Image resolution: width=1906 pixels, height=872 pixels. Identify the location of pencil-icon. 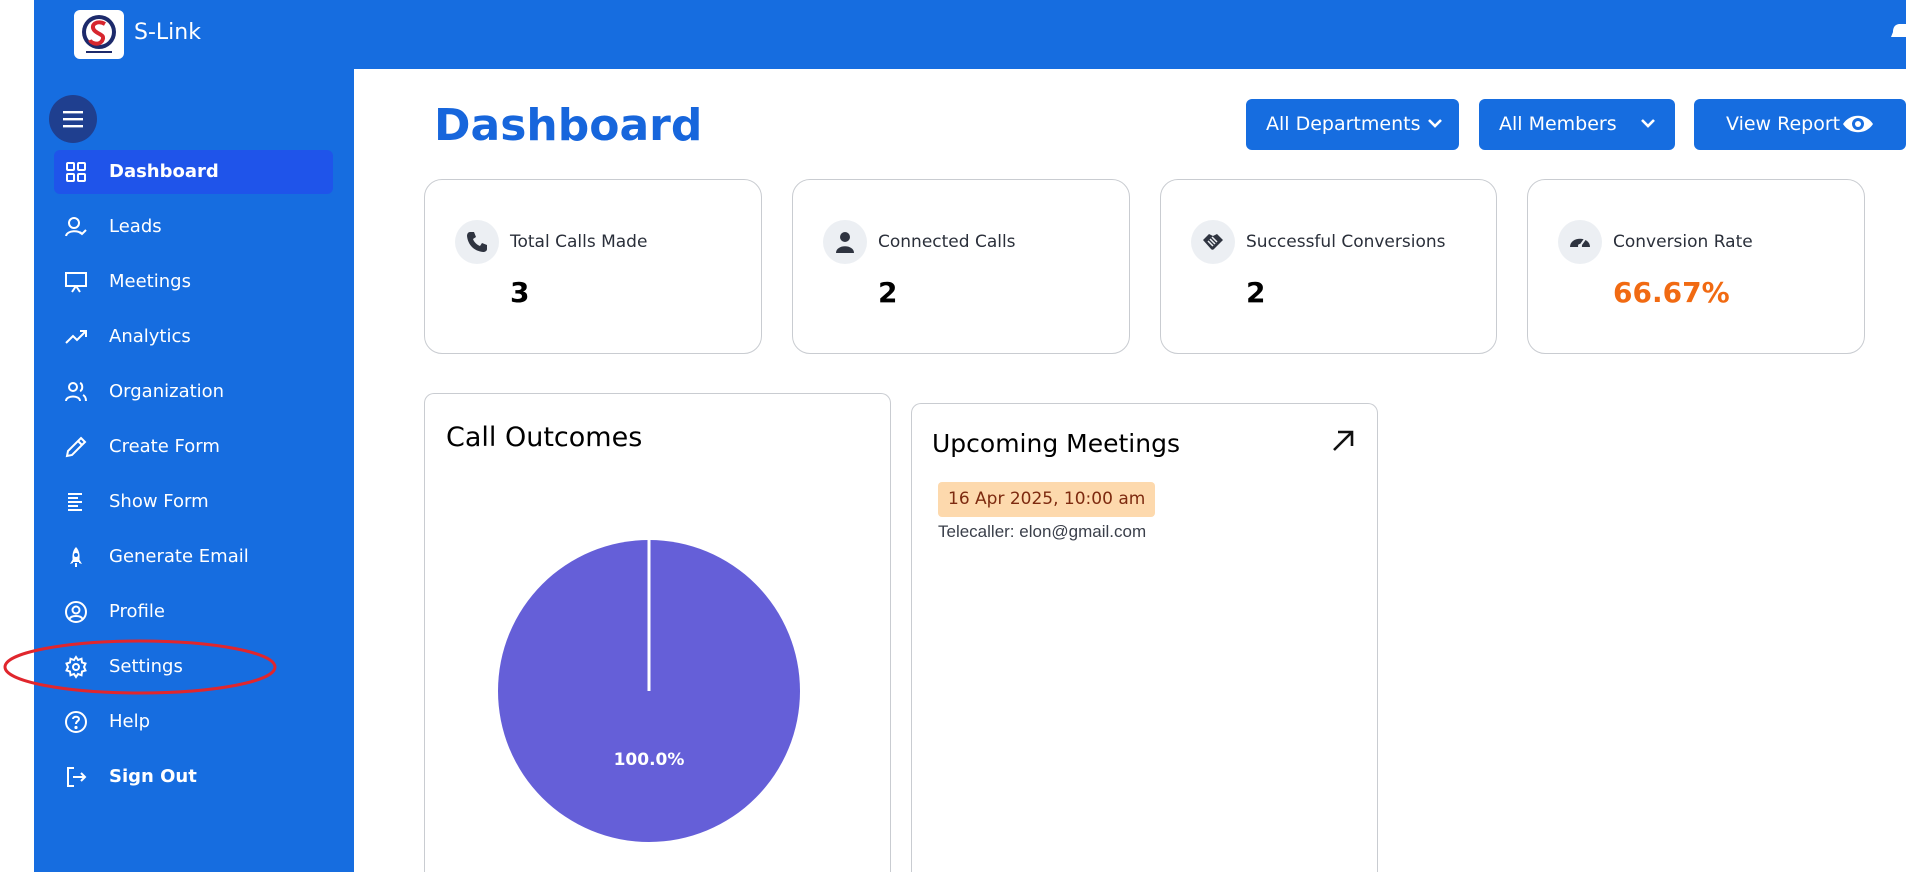
(76, 447).